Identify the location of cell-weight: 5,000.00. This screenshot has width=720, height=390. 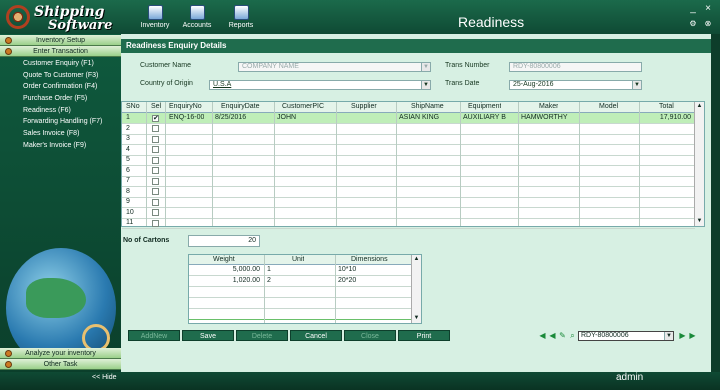
(246, 269).